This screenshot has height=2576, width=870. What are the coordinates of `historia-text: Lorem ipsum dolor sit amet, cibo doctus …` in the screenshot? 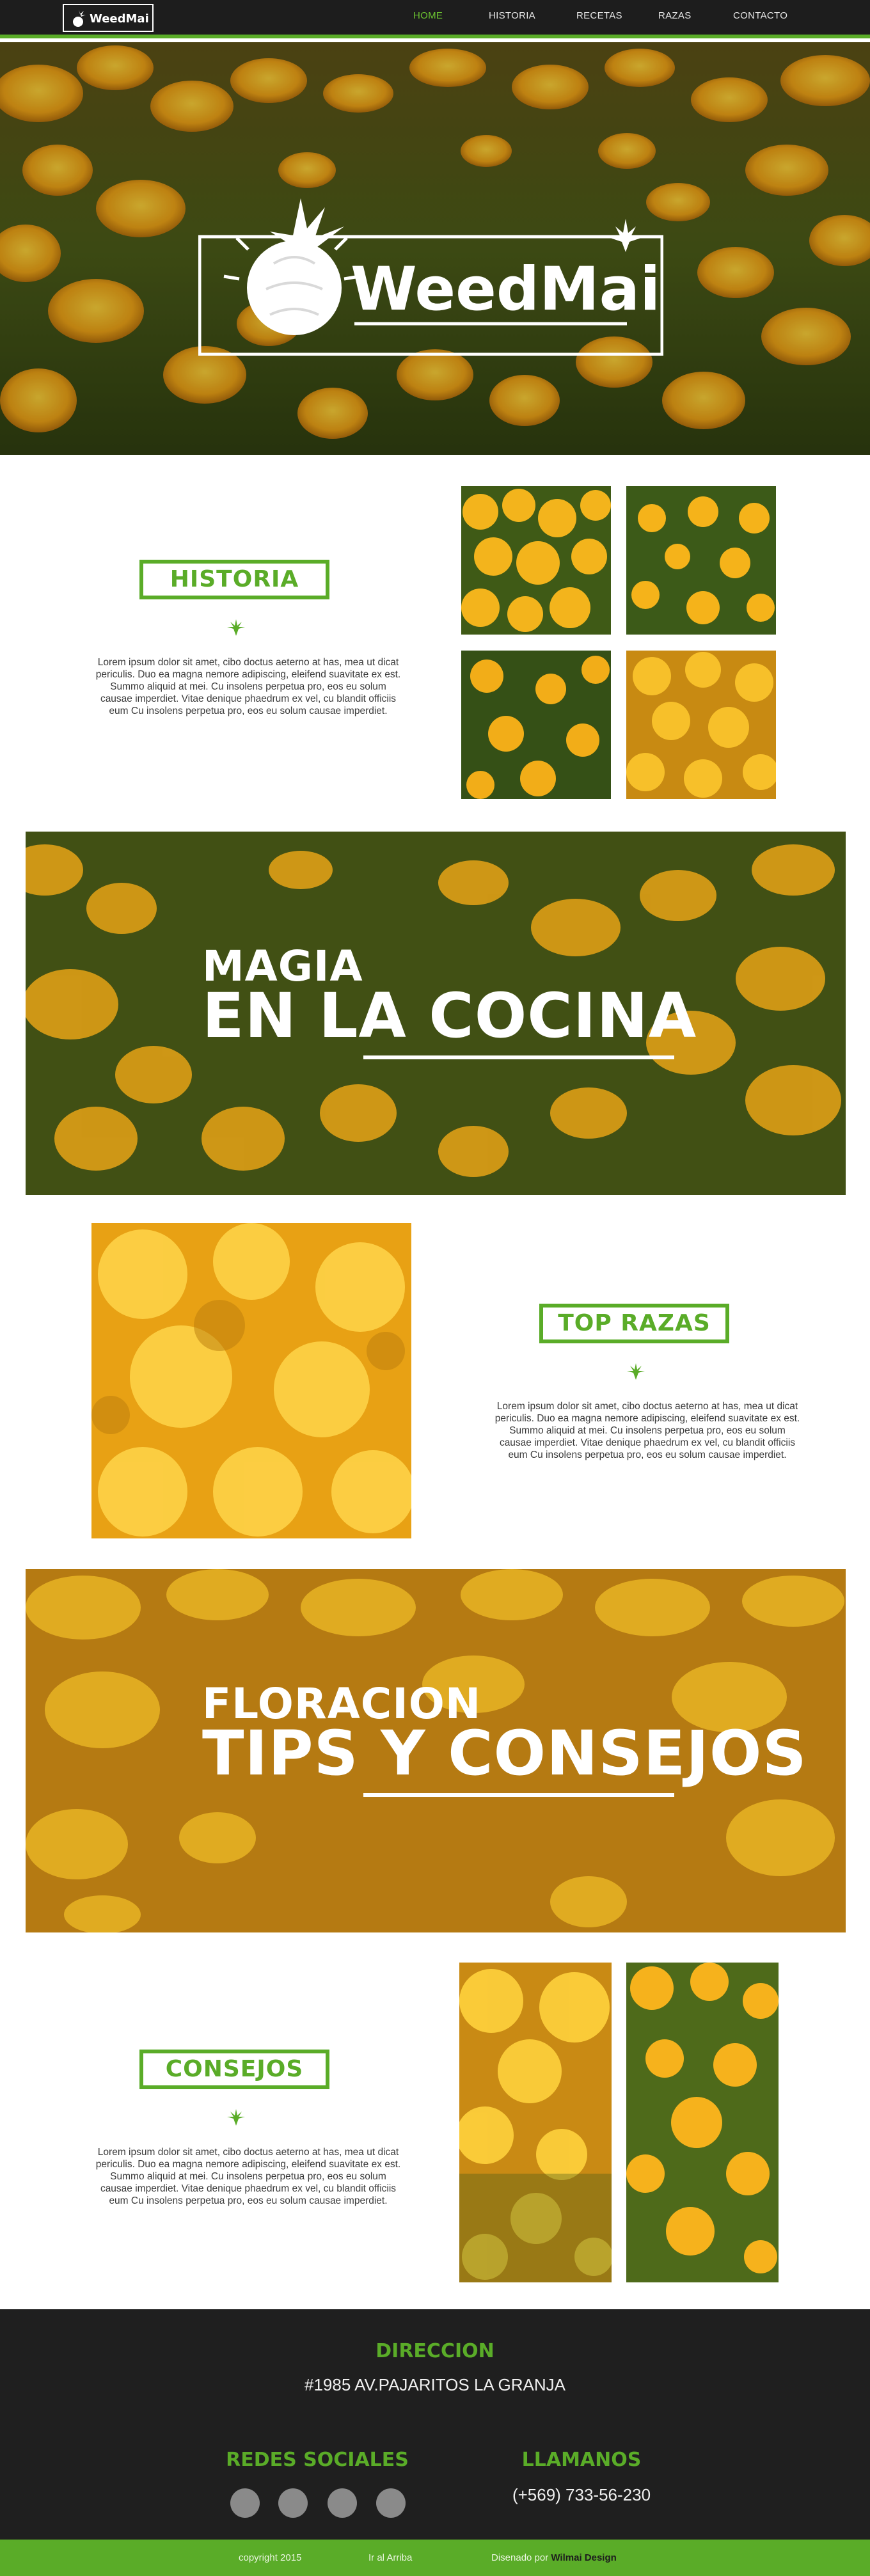 It's located at (248, 686).